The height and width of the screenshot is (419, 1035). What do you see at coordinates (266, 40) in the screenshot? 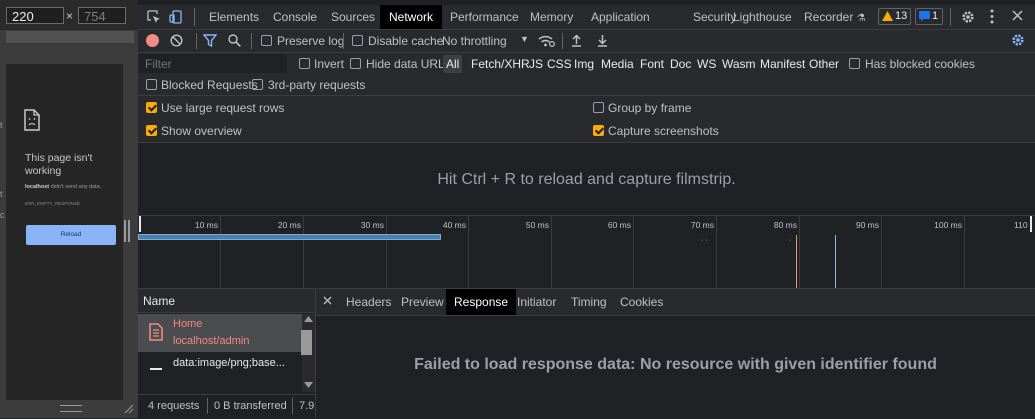
I see `preserve-log-checkbox` at bounding box center [266, 40].